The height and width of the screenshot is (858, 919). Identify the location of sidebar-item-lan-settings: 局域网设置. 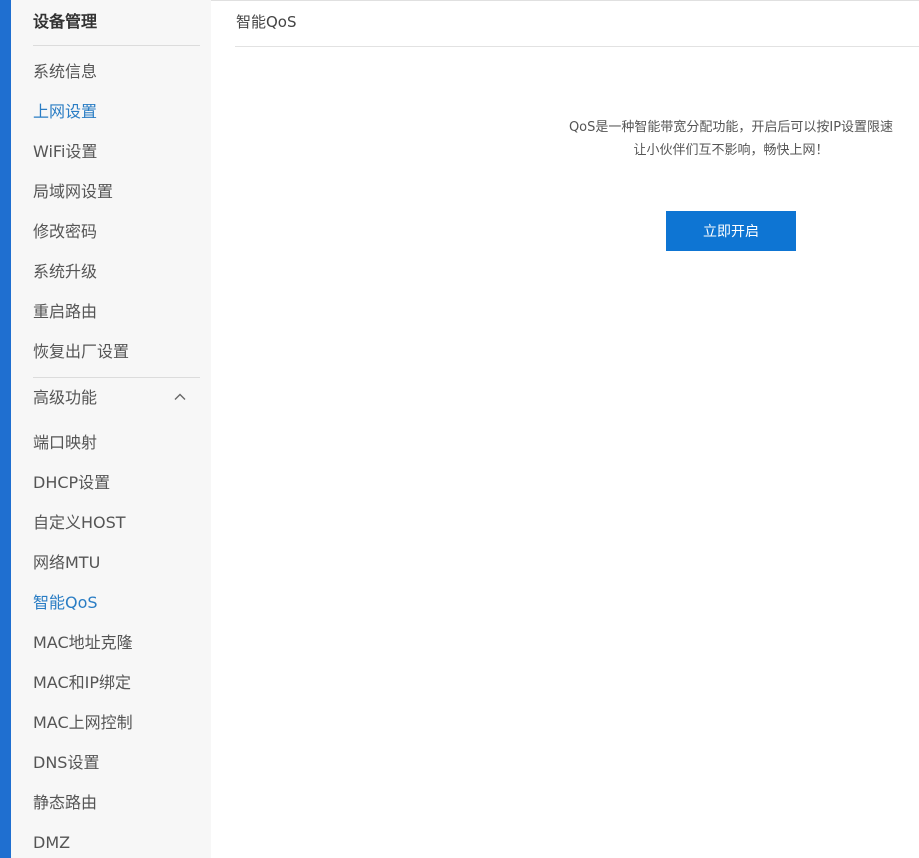
(73, 192).